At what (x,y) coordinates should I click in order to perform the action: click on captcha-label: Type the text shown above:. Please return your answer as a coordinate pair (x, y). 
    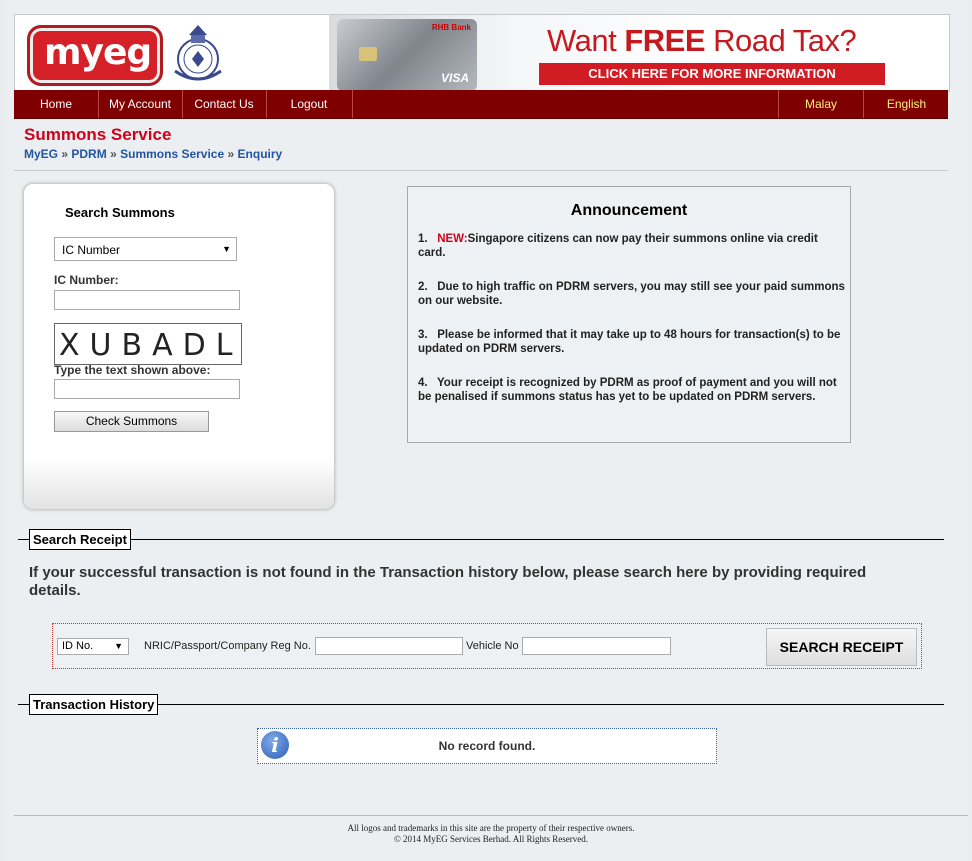
    Looking at the image, I should click on (132, 370).